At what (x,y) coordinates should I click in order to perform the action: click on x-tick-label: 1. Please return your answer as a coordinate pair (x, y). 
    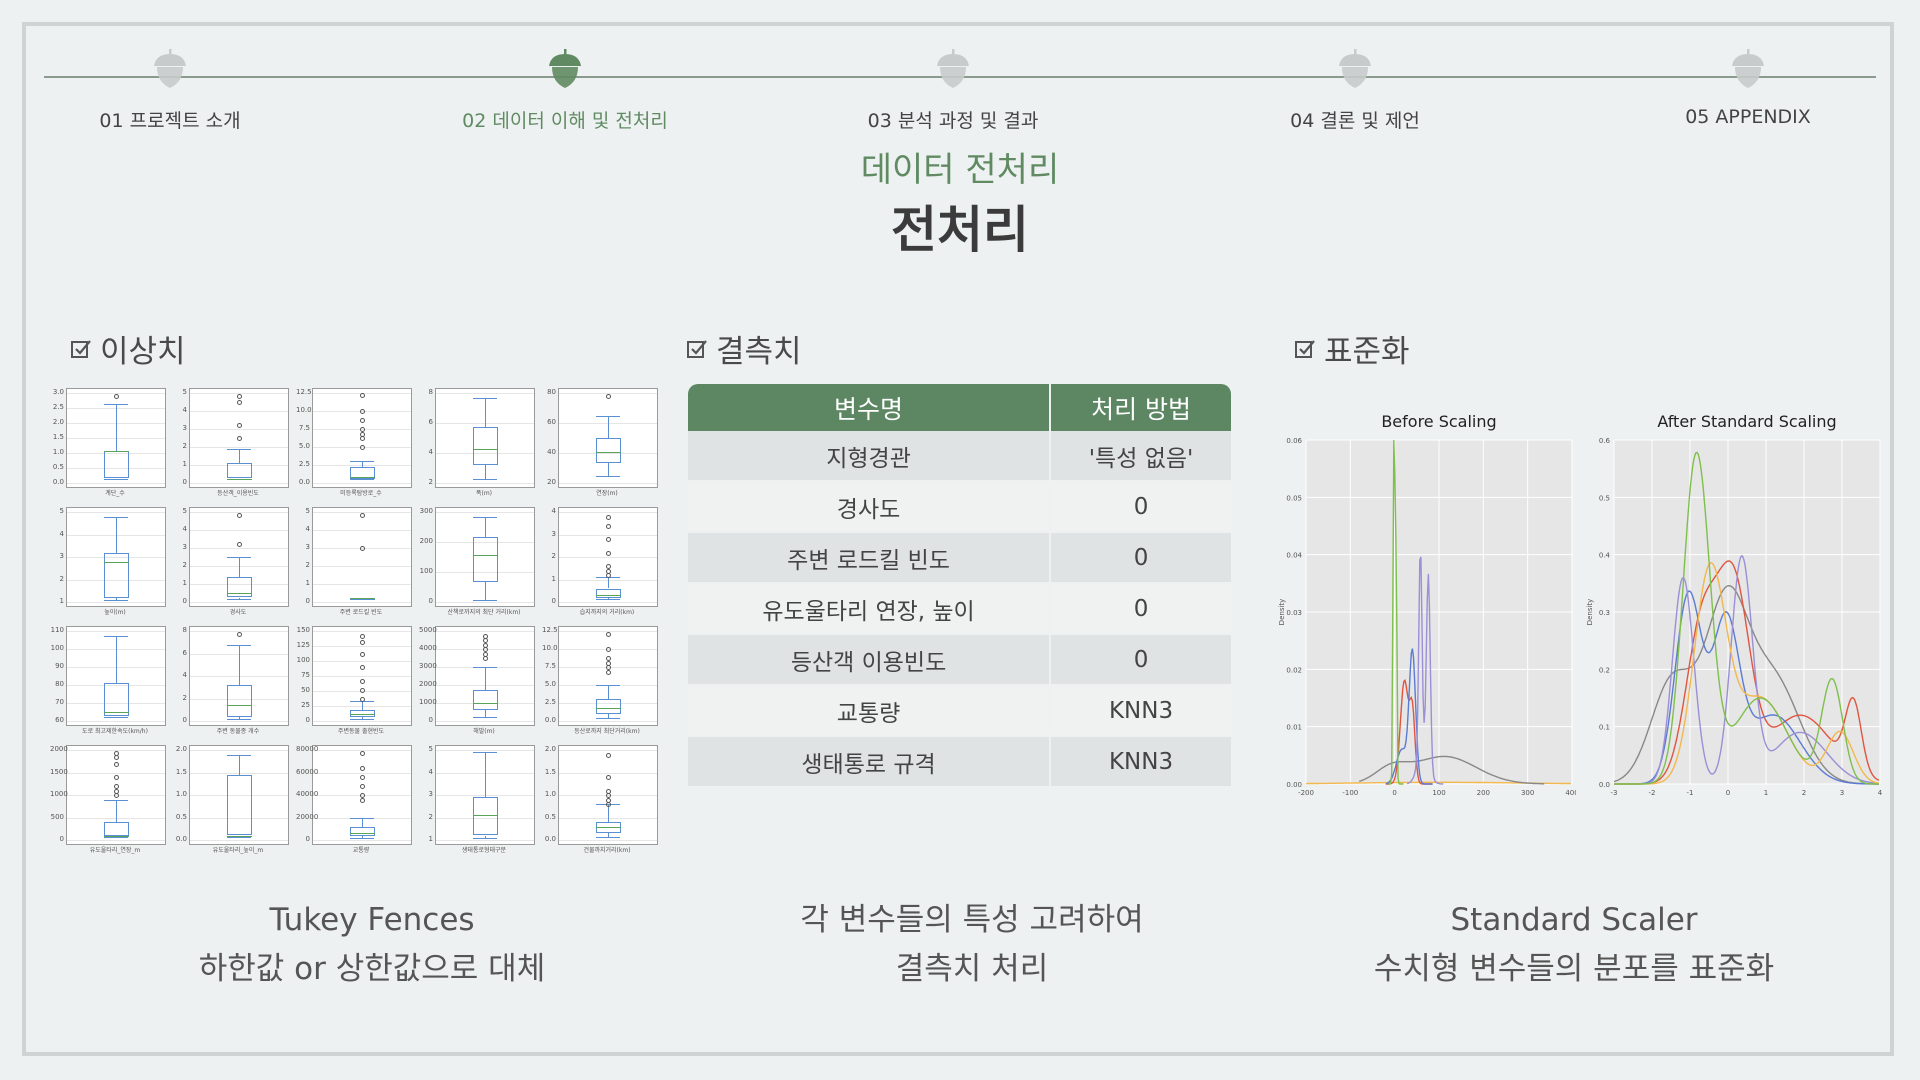
    Looking at the image, I should click on (1766, 793).